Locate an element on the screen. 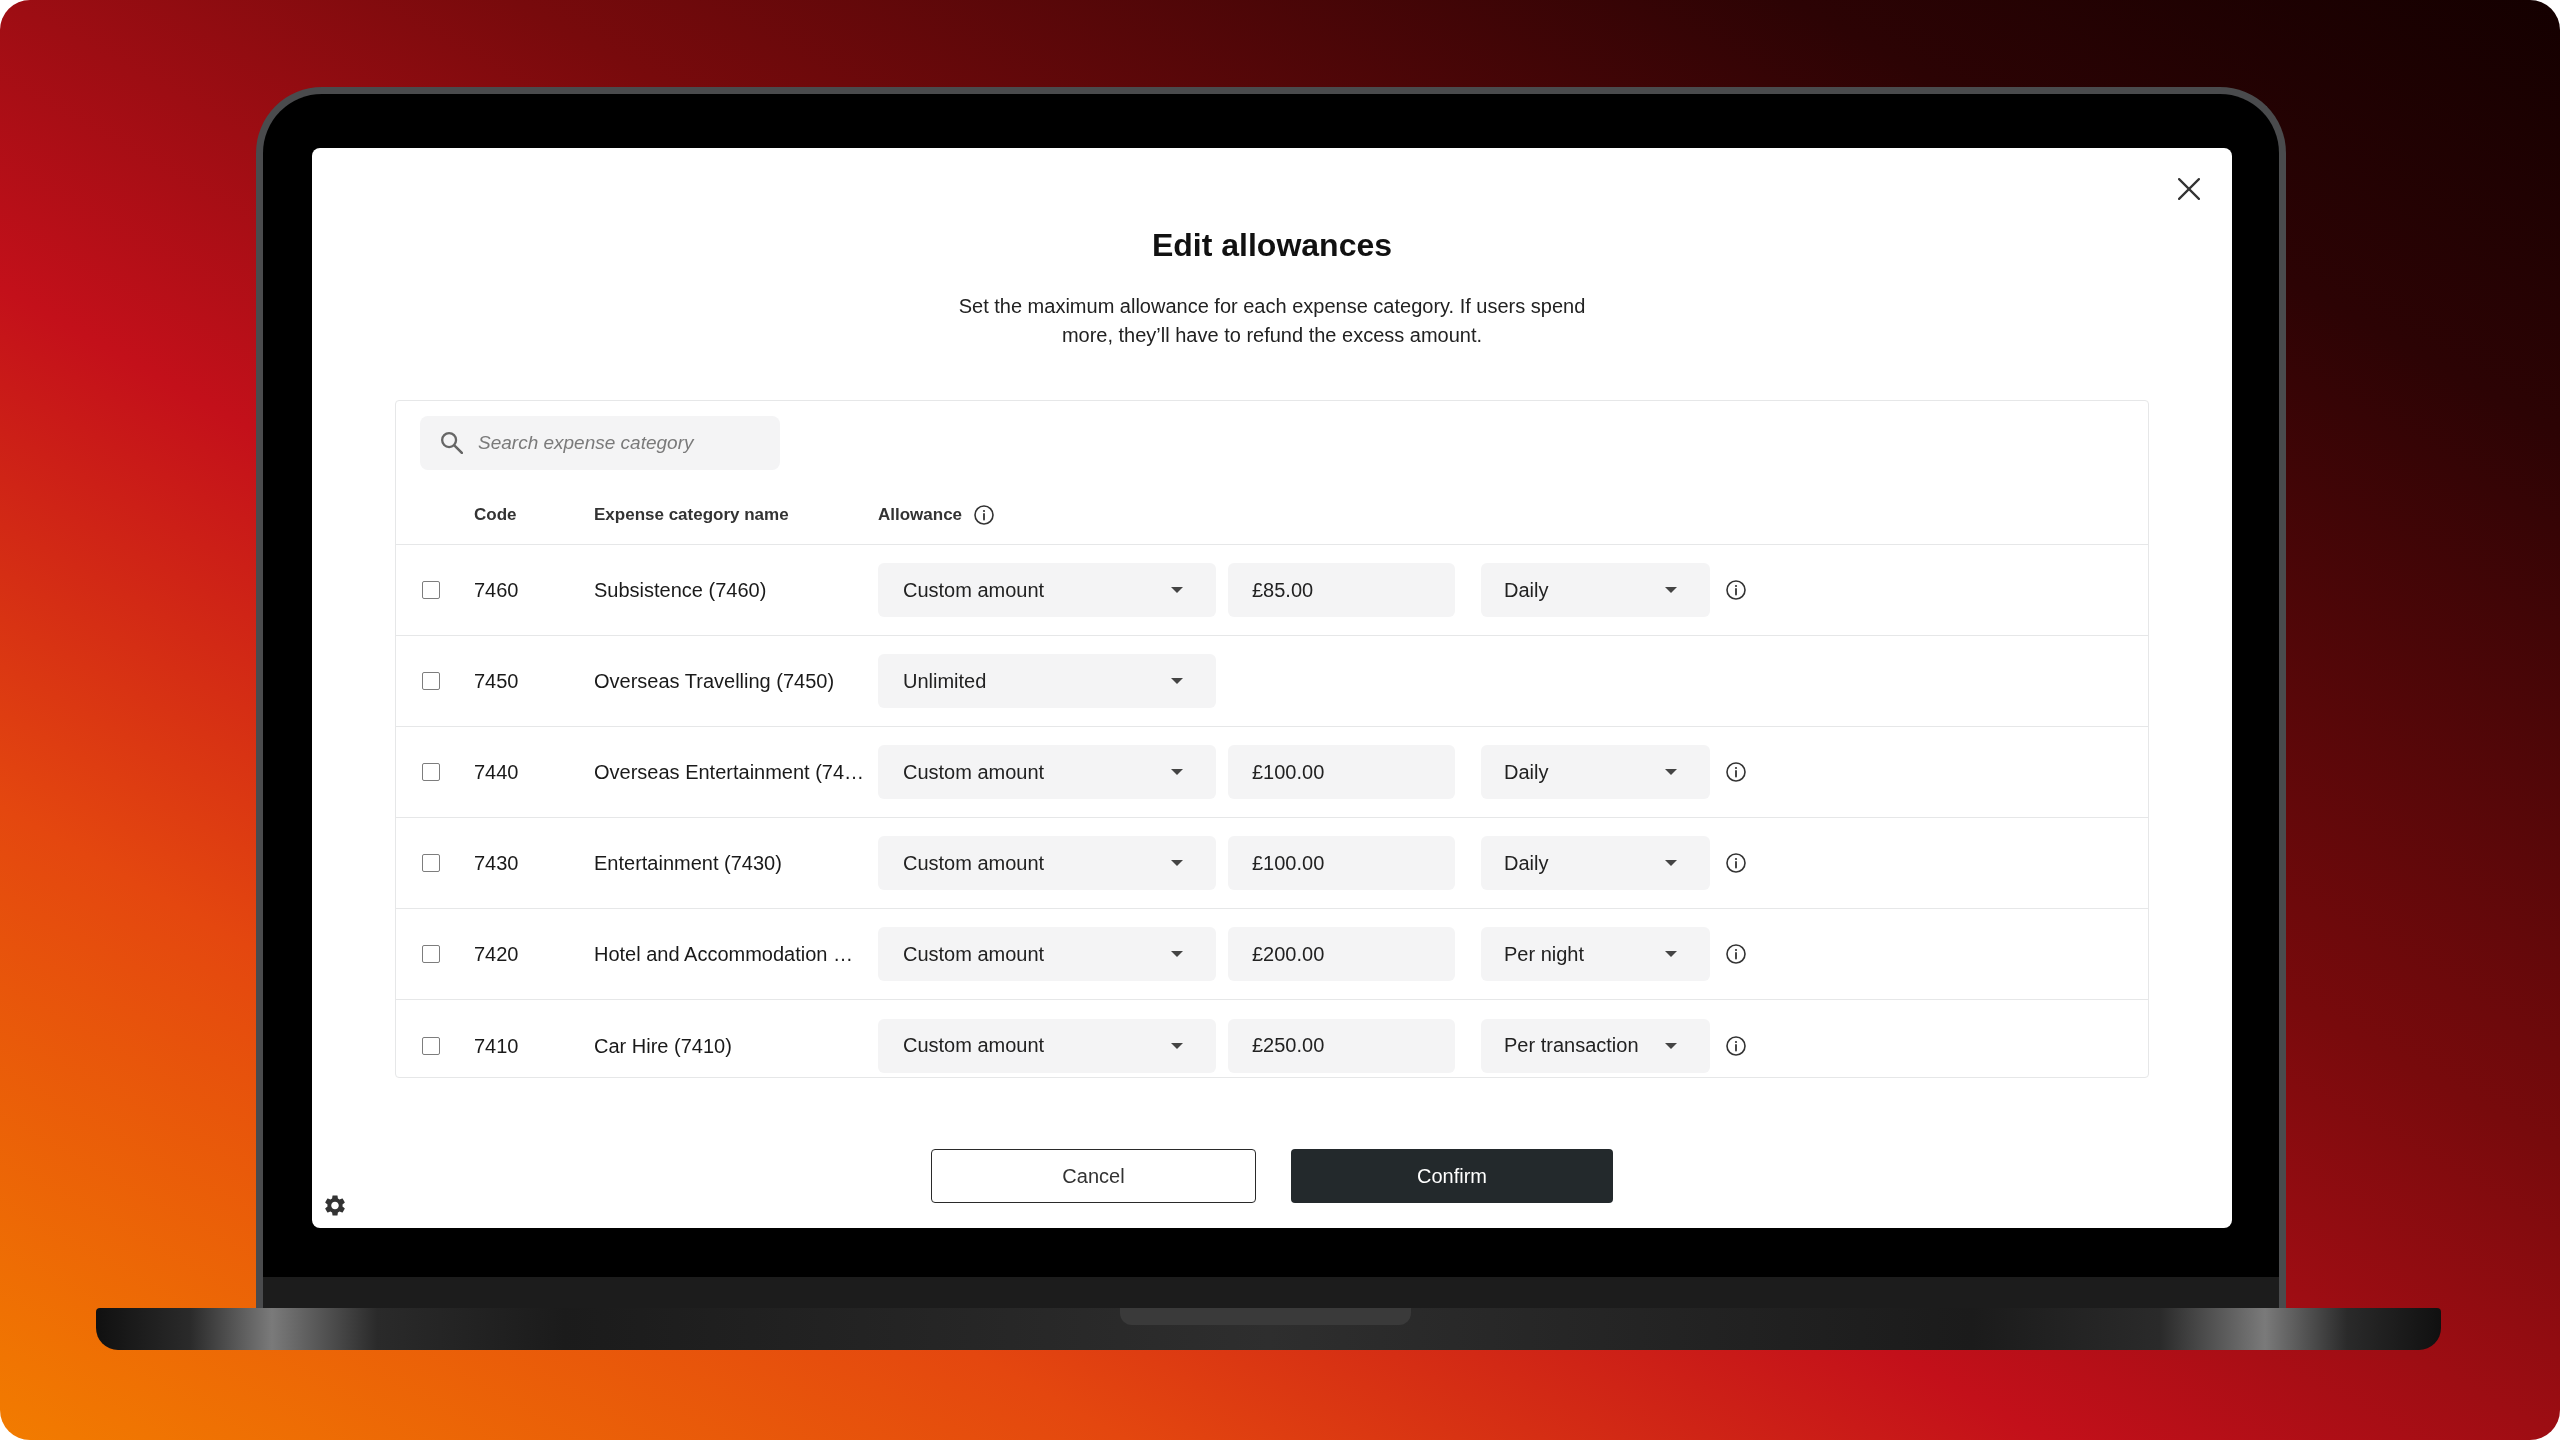 The height and width of the screenshot is (1440, 2560). category-name-cell: Subsistence (7460) is located at coordinates (680, 590).